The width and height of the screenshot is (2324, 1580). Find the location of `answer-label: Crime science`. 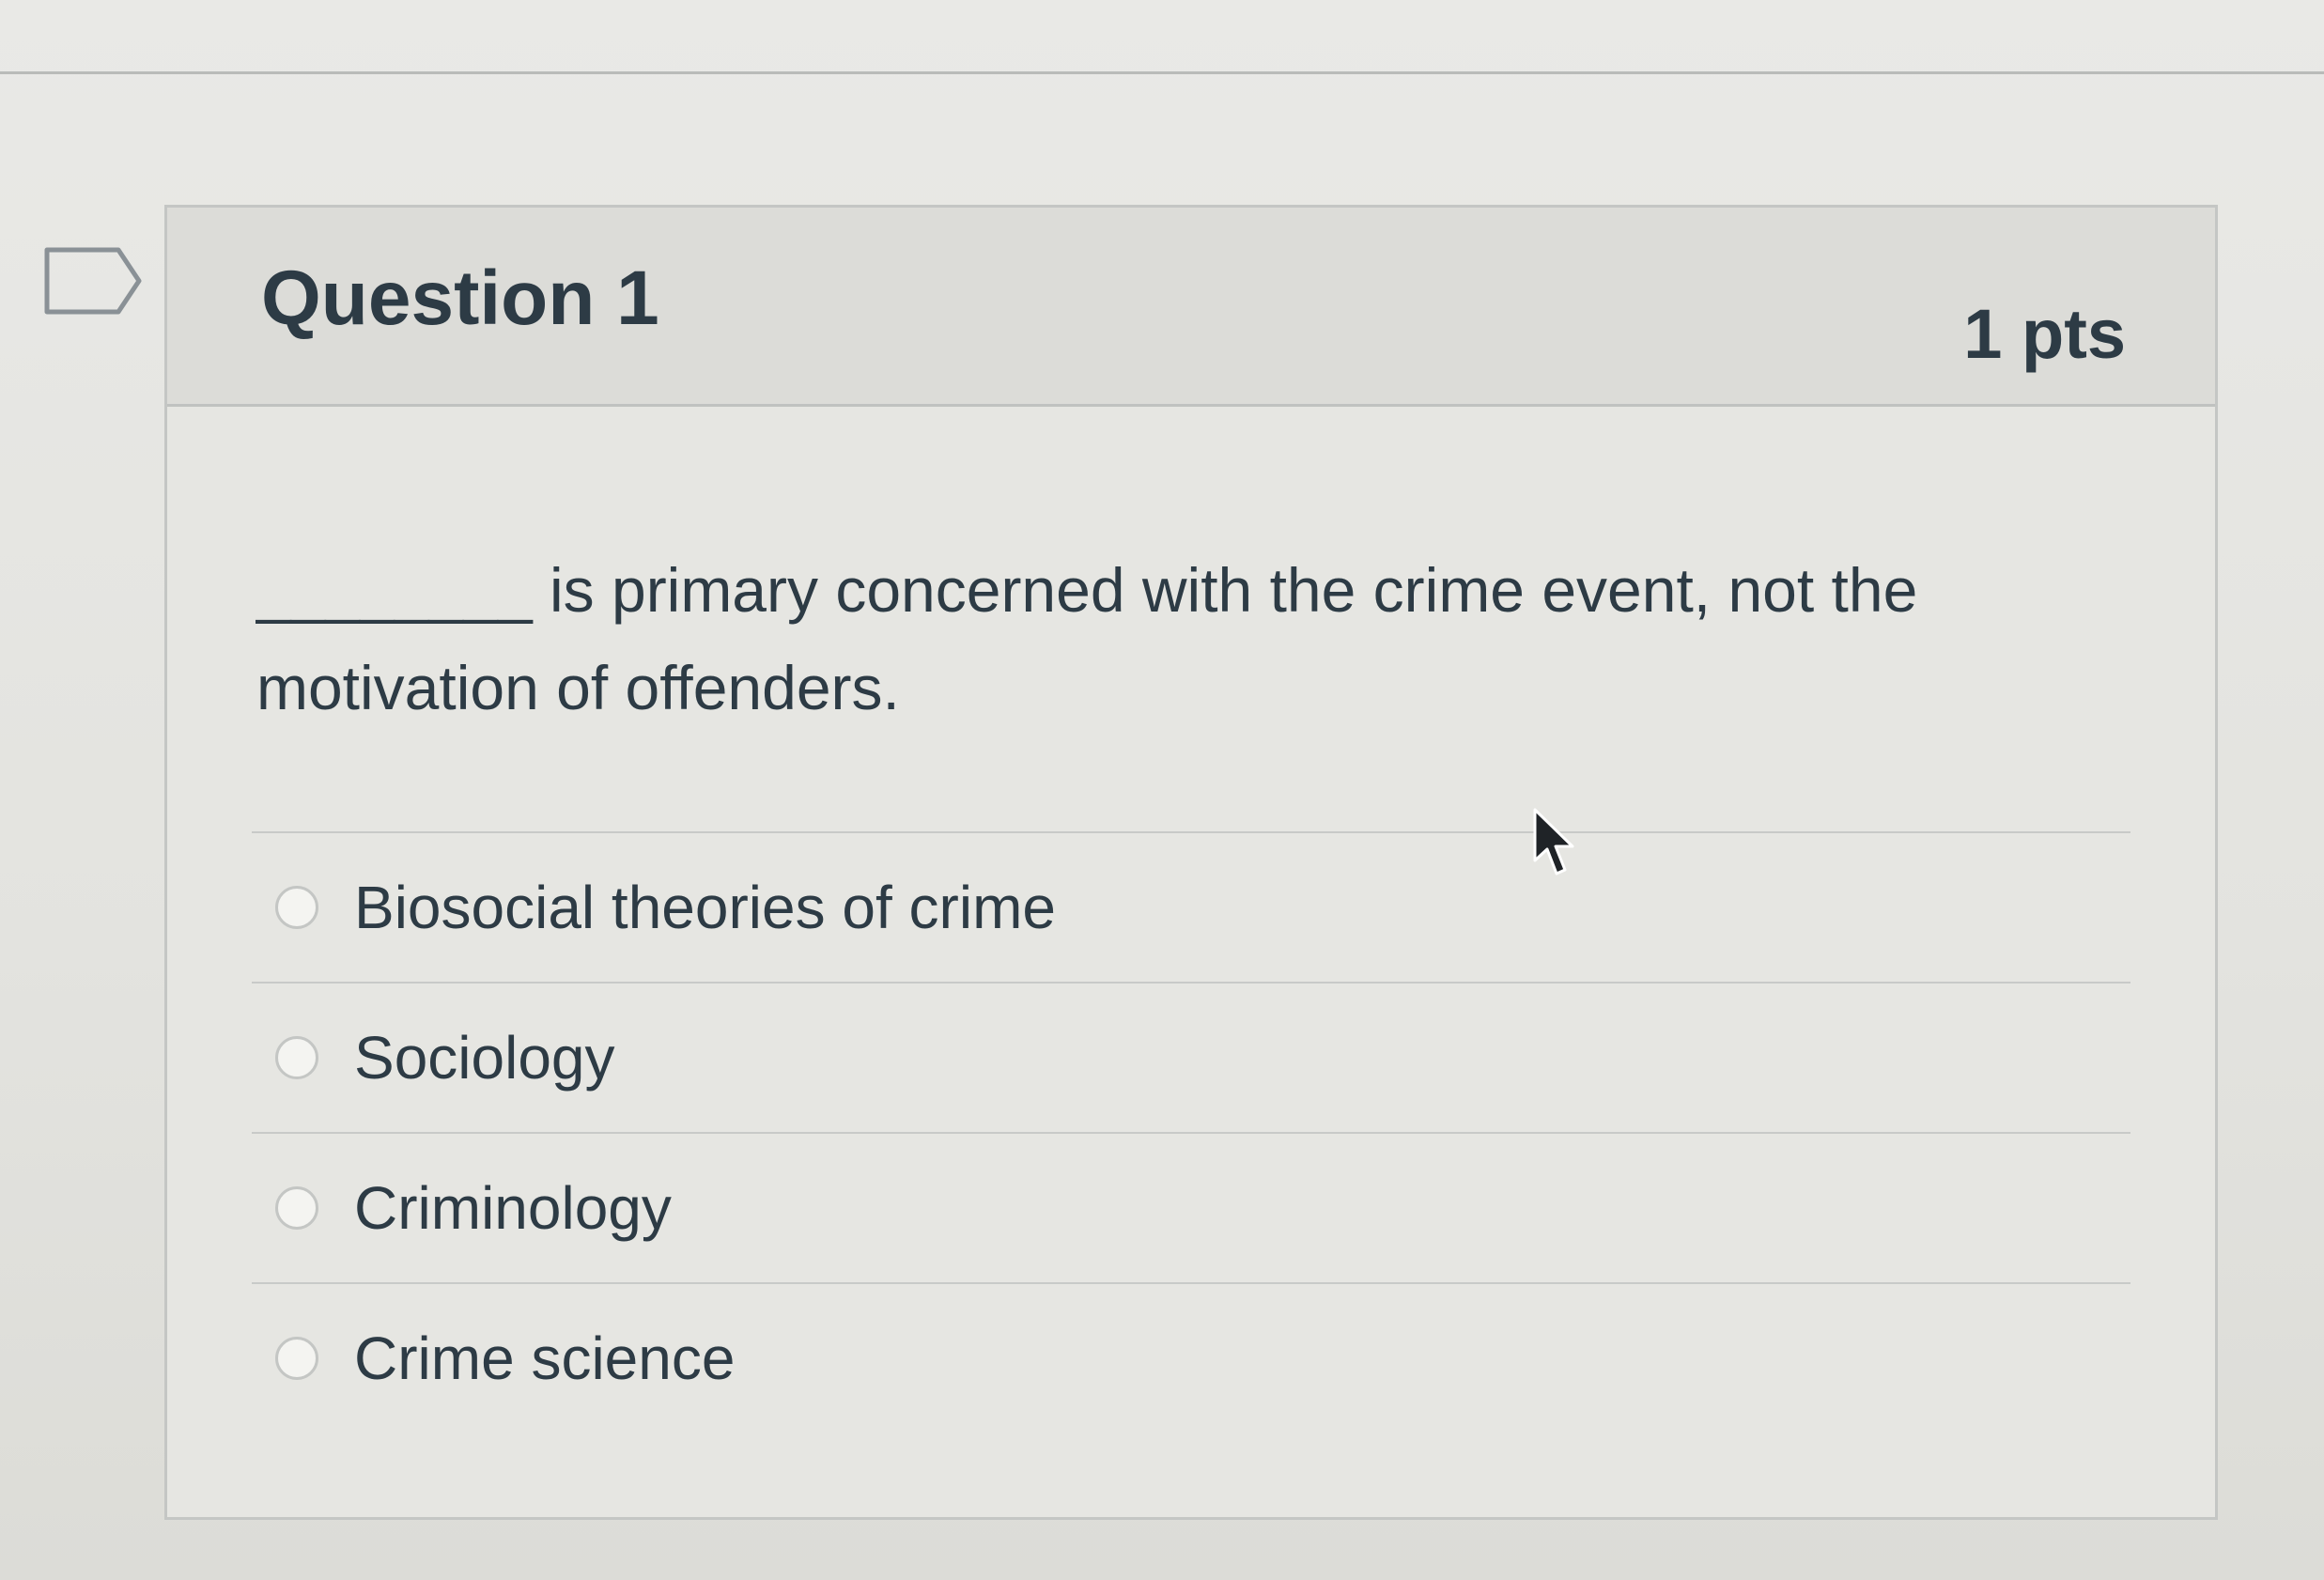

answer-label: Crime science is located at coordinates (545, 1358).